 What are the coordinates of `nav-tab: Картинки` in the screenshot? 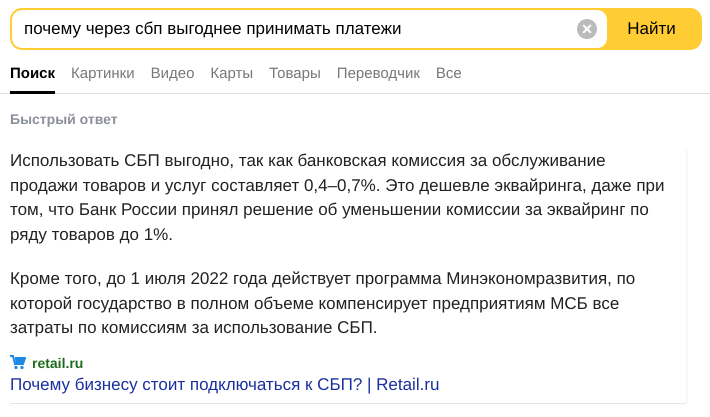 It's located at (103, 78).